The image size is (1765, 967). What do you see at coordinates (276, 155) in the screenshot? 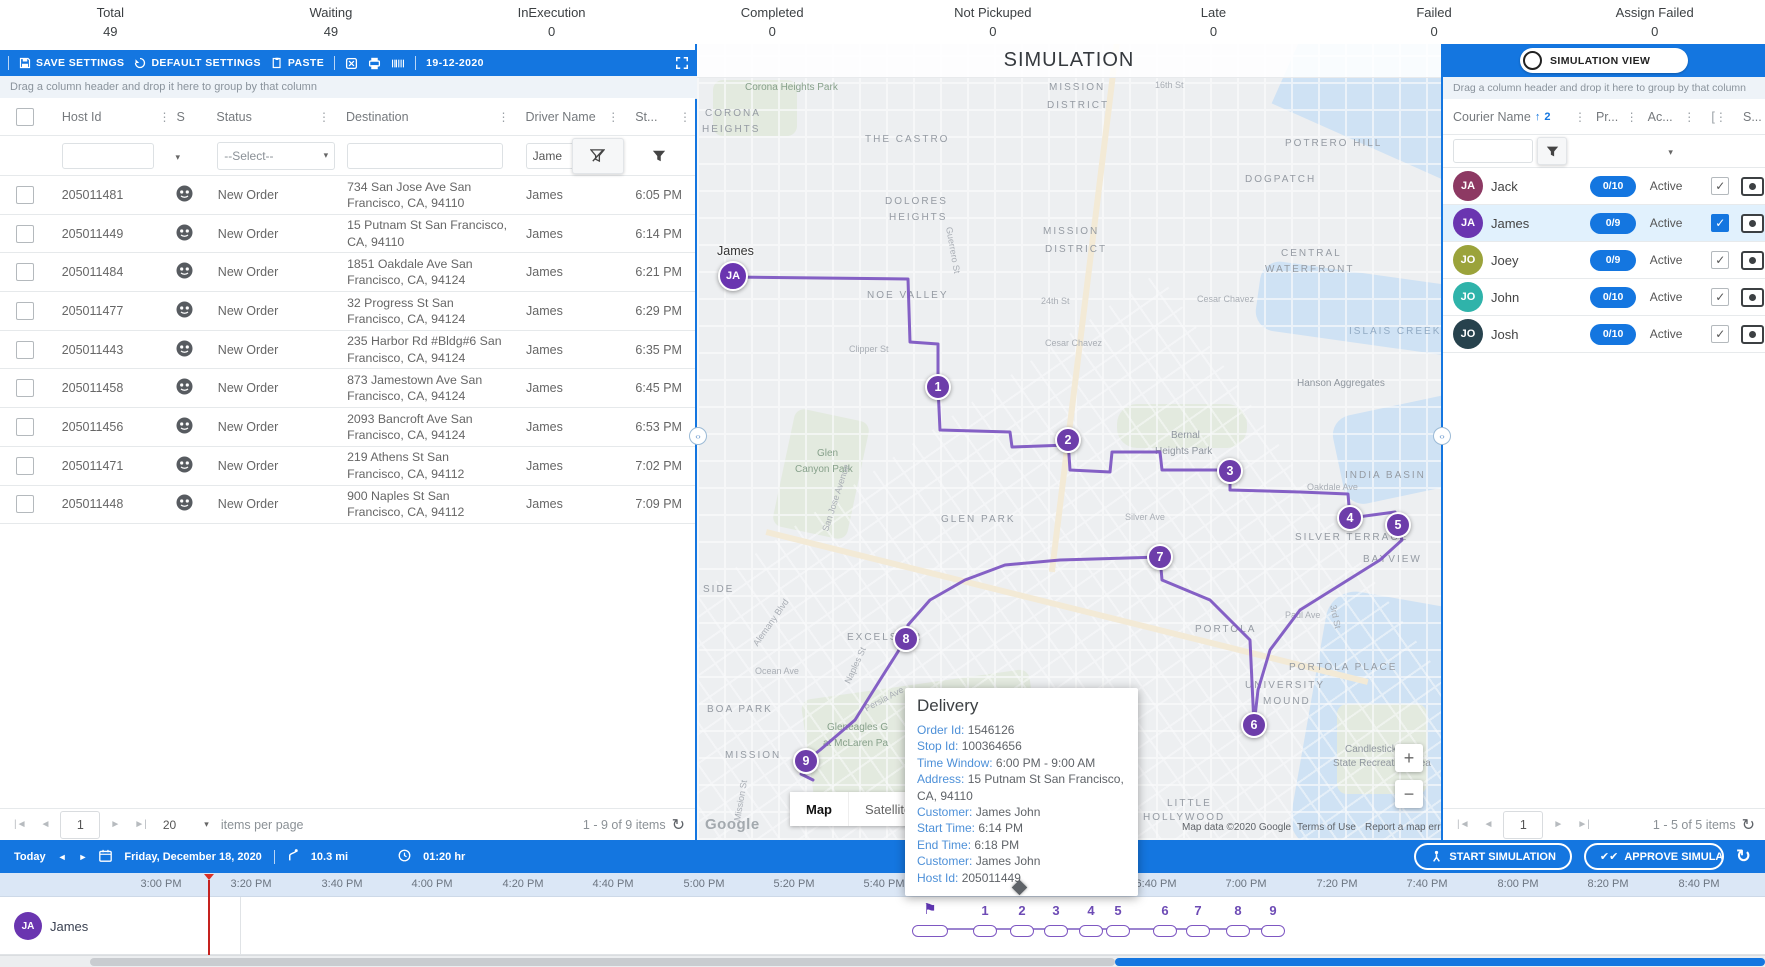
I see `status-filter-select: --Select-- ▾` at bounding box center [276, 155].